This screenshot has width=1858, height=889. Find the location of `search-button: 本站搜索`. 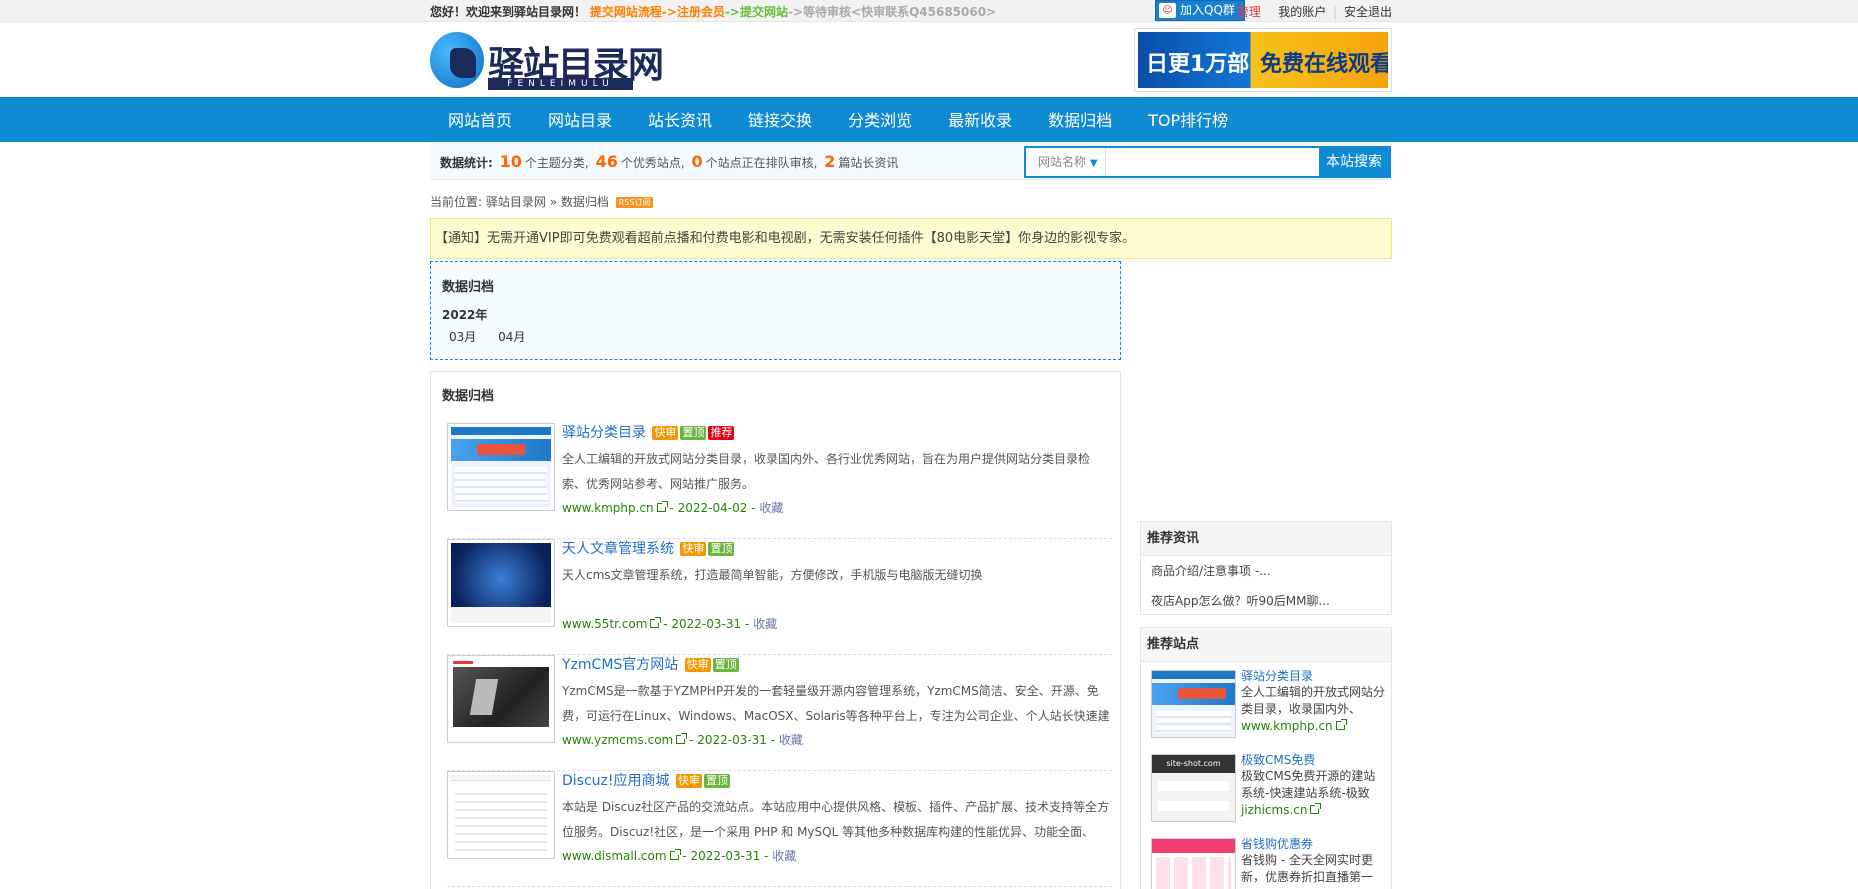

search-button: 本站搜索 is located at coordinates (1354, 162).